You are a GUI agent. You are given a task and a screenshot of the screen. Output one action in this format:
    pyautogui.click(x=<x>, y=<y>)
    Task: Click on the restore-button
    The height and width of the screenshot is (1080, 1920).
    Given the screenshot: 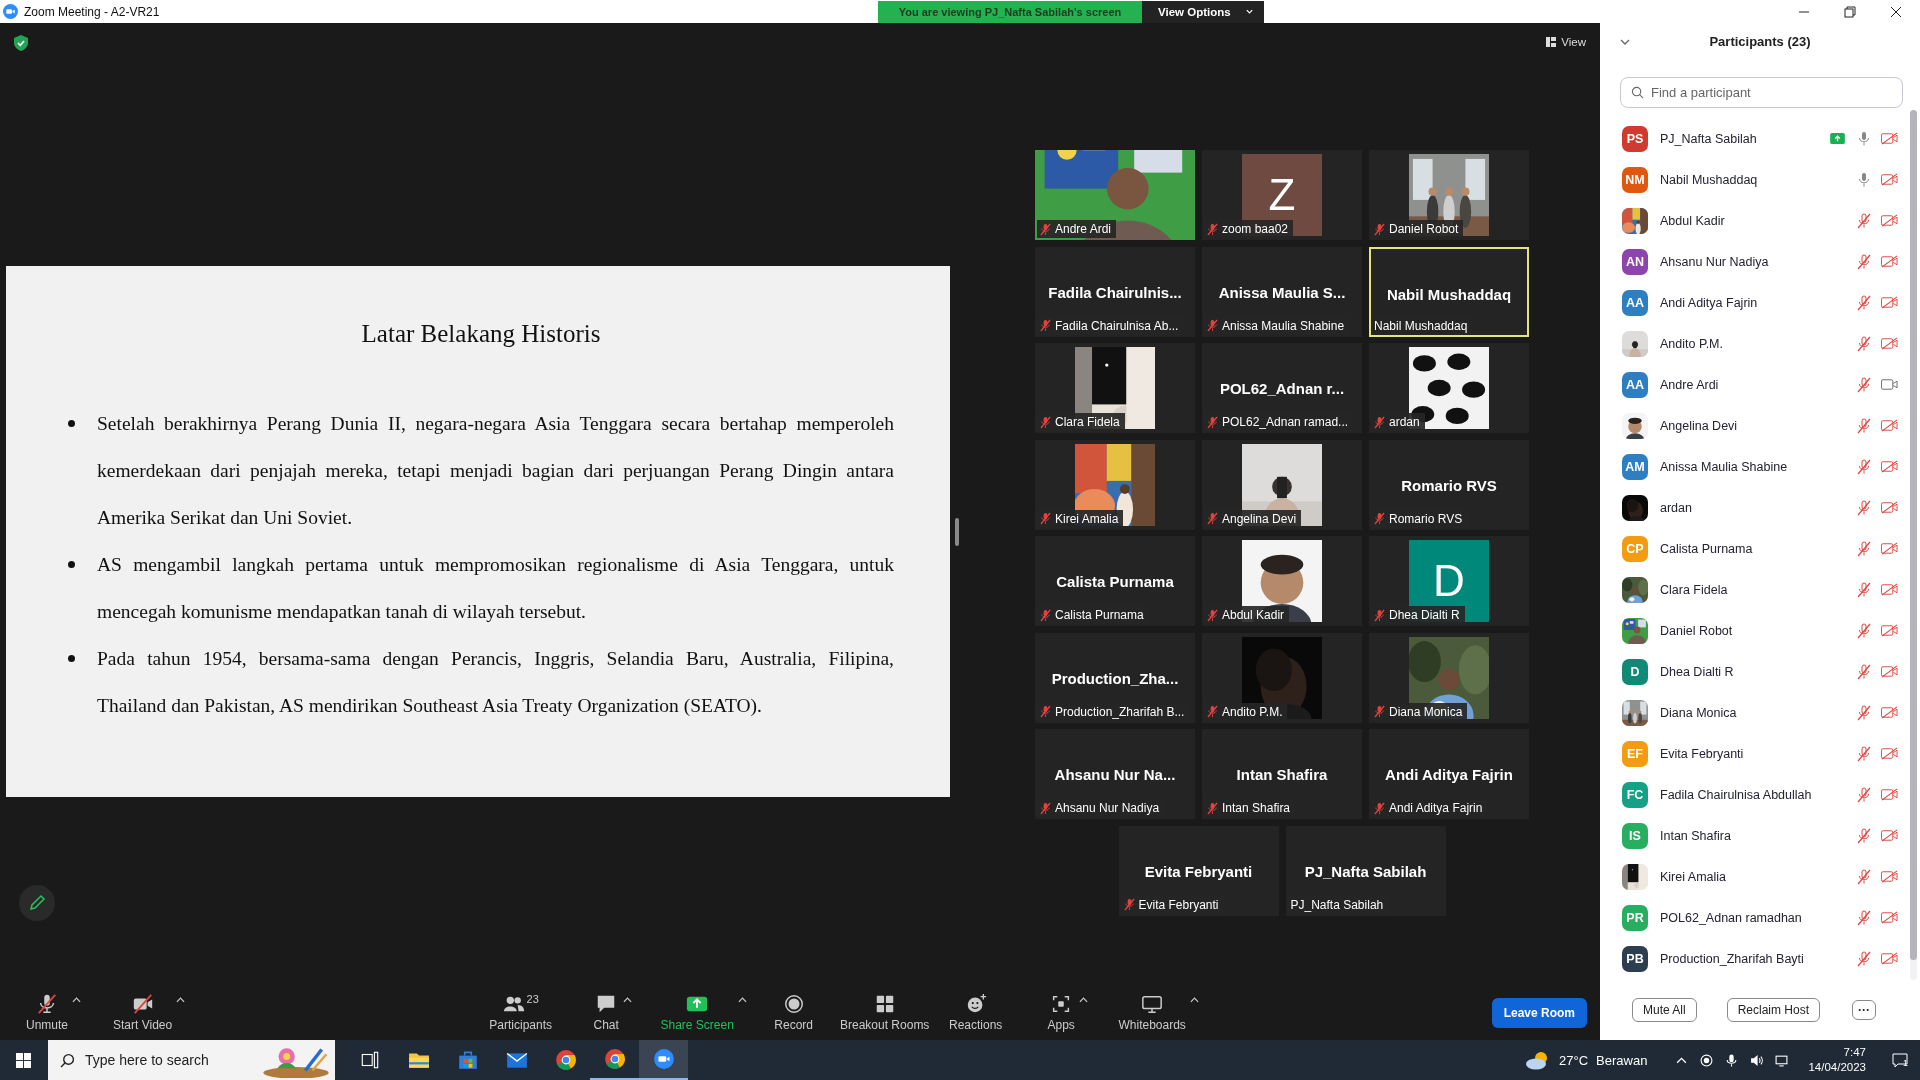 What is the action you would take?
    pyautogui.click(x=1850, y=11)
    